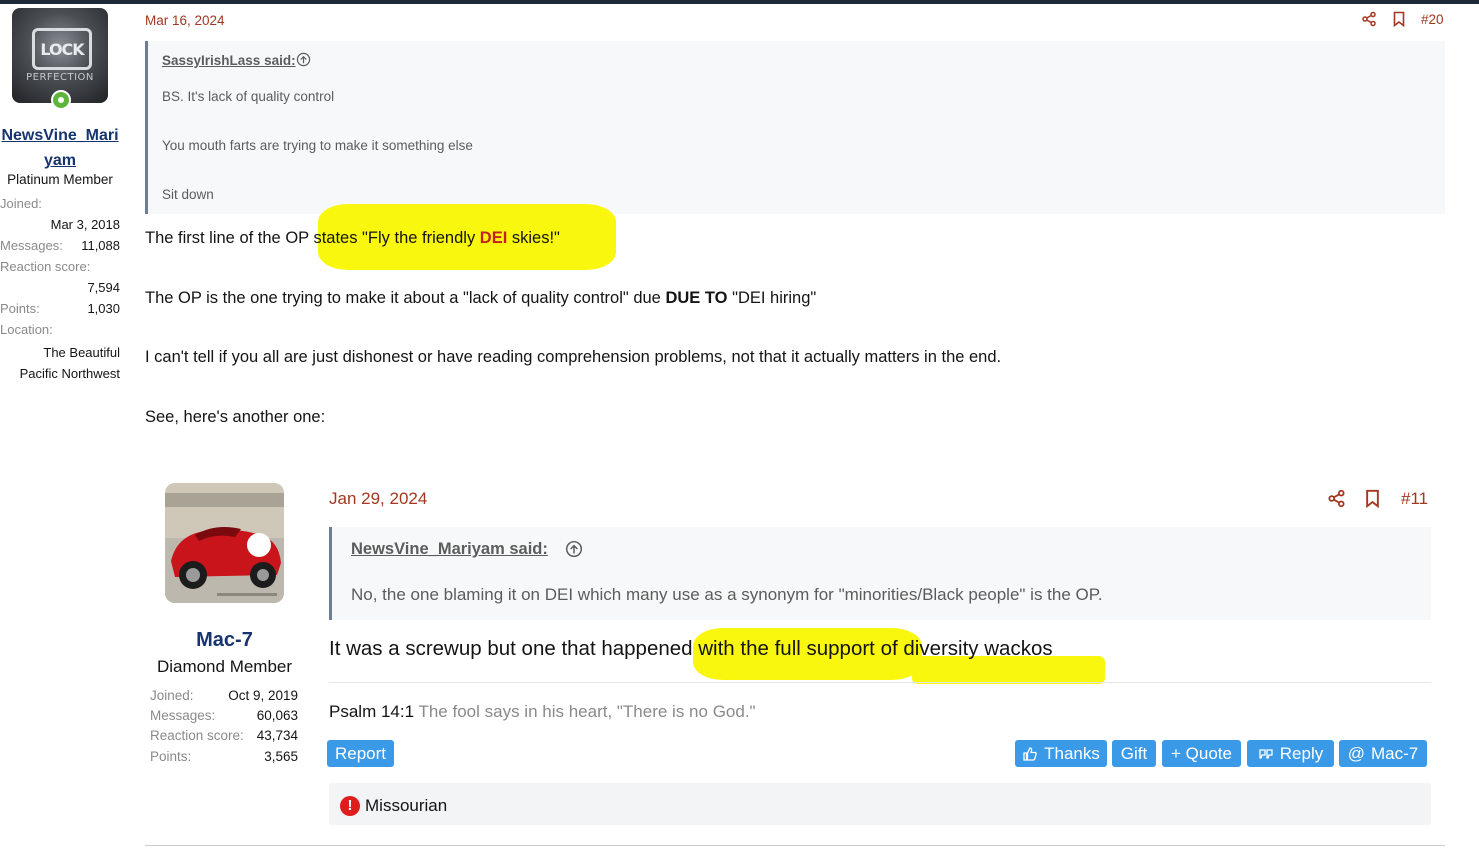 The image size is (1479, 848). What do you see at coordinates (60, 160) in the screenshot?
I see `username-line-2: yam` at bounding box center [60, 160].